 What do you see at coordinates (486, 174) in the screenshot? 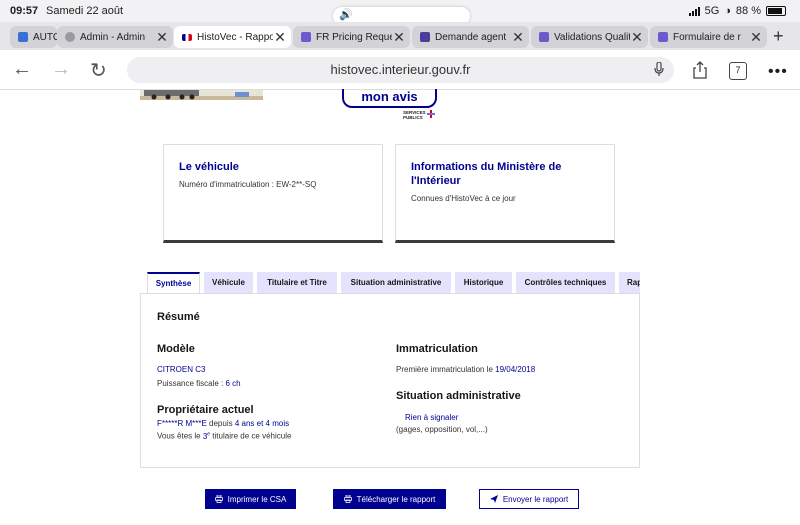
I see `ministry-card-title: Informations du Ministère de l'Intérieur` at bounding box center [486, 174].